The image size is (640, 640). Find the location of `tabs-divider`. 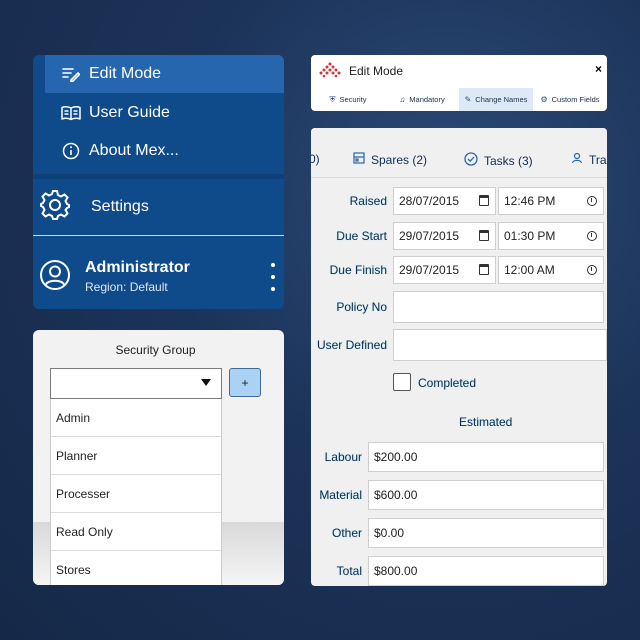

tabs-divider is located at coordinates (459, 177).